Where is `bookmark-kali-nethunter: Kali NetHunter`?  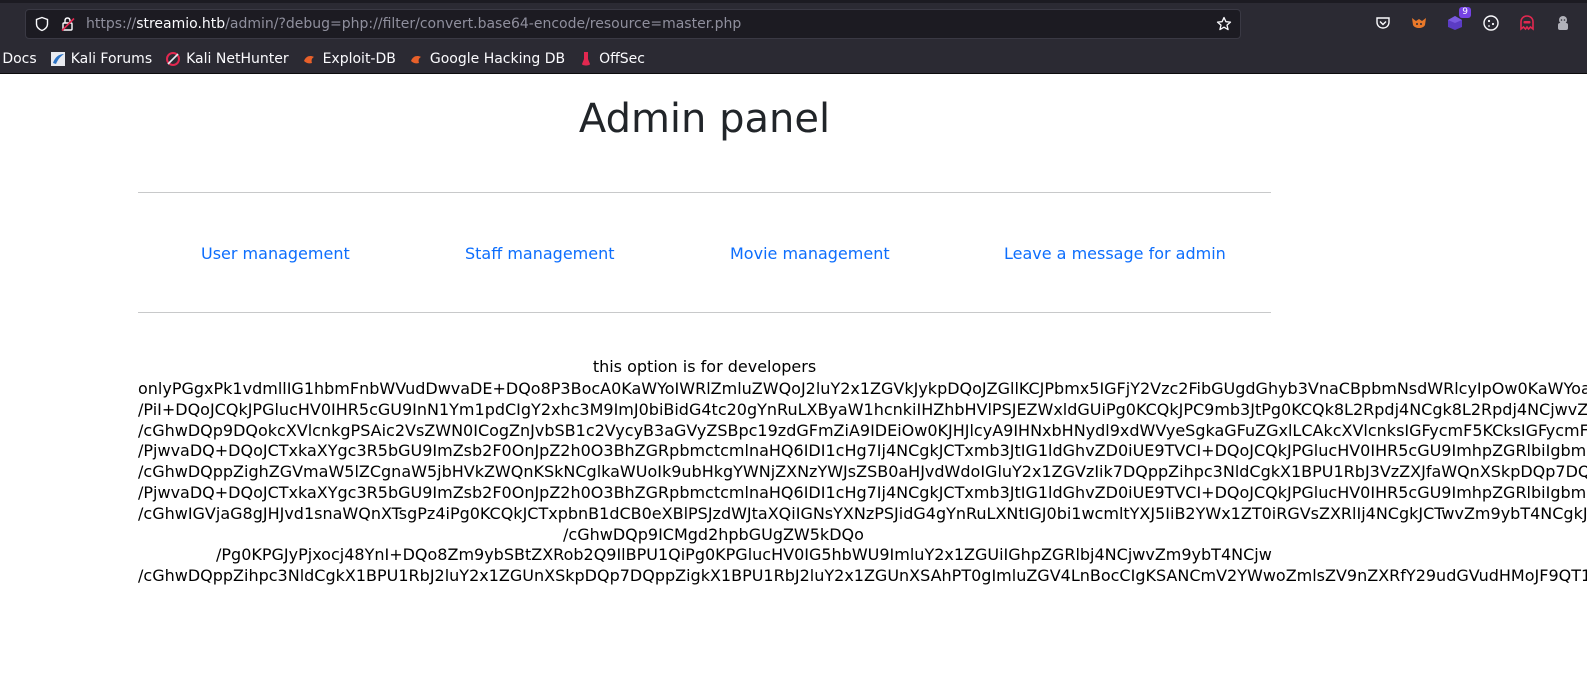
bookmark-kali-nethunter: Kali NetHunter is located at coordinates (227, 59).